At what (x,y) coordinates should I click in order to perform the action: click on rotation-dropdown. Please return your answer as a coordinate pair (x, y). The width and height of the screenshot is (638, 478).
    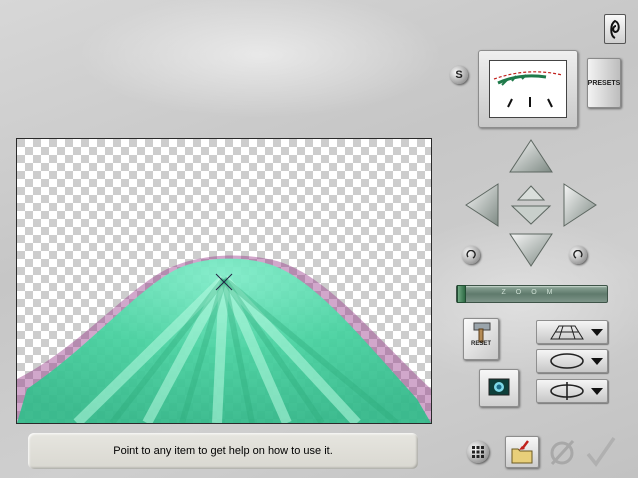
    Looking at the image, I should click on (572, 361).